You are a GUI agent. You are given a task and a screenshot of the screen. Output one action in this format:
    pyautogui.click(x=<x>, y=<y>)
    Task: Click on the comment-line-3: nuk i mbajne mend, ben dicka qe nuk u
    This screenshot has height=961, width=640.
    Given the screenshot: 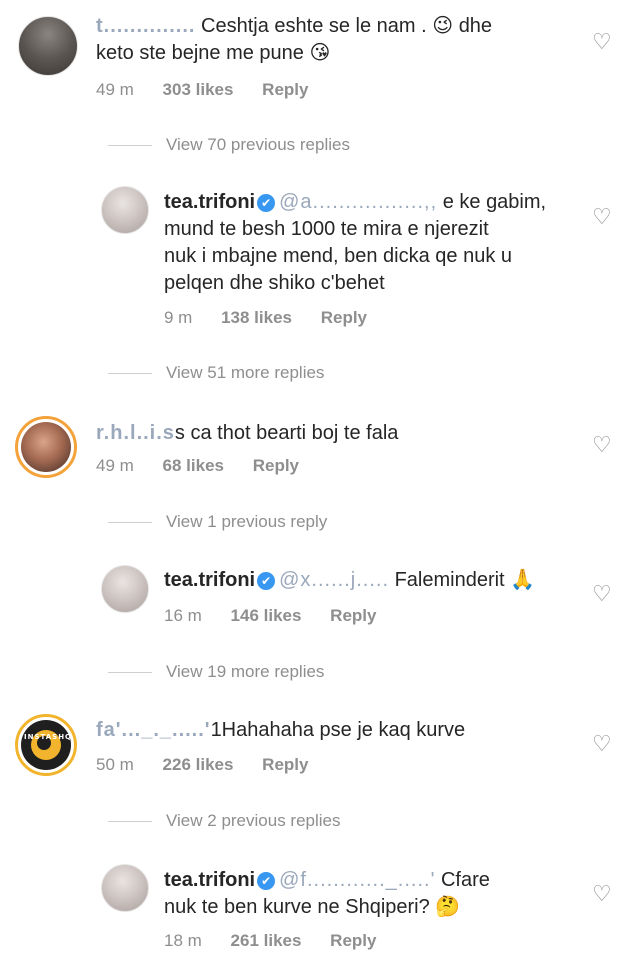 What is the action you would take?
    pyautogui.click(x=338, y=256)
    